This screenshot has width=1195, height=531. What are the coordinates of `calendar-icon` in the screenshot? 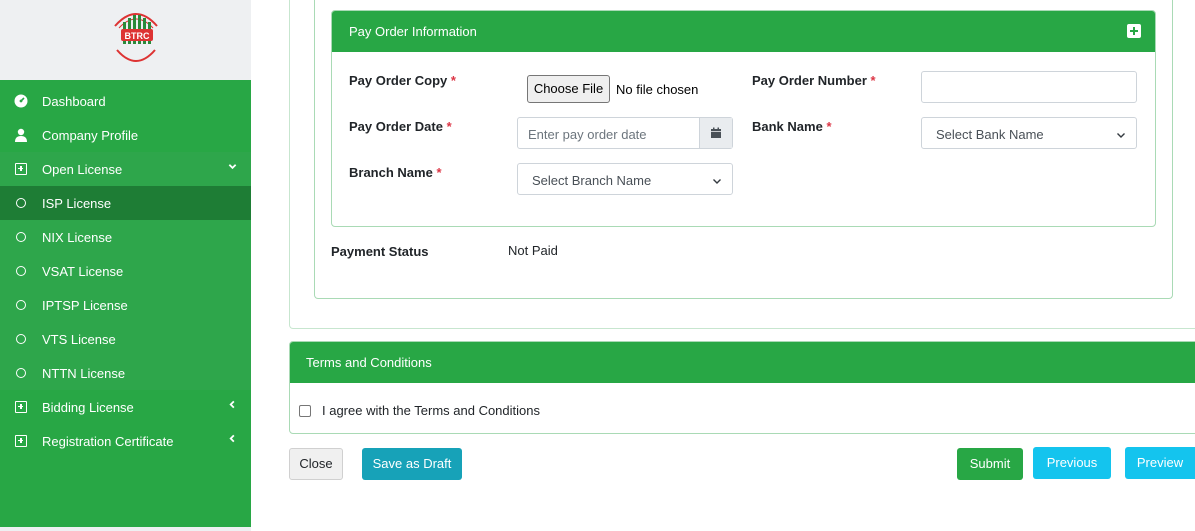 It's located at (715, 133).